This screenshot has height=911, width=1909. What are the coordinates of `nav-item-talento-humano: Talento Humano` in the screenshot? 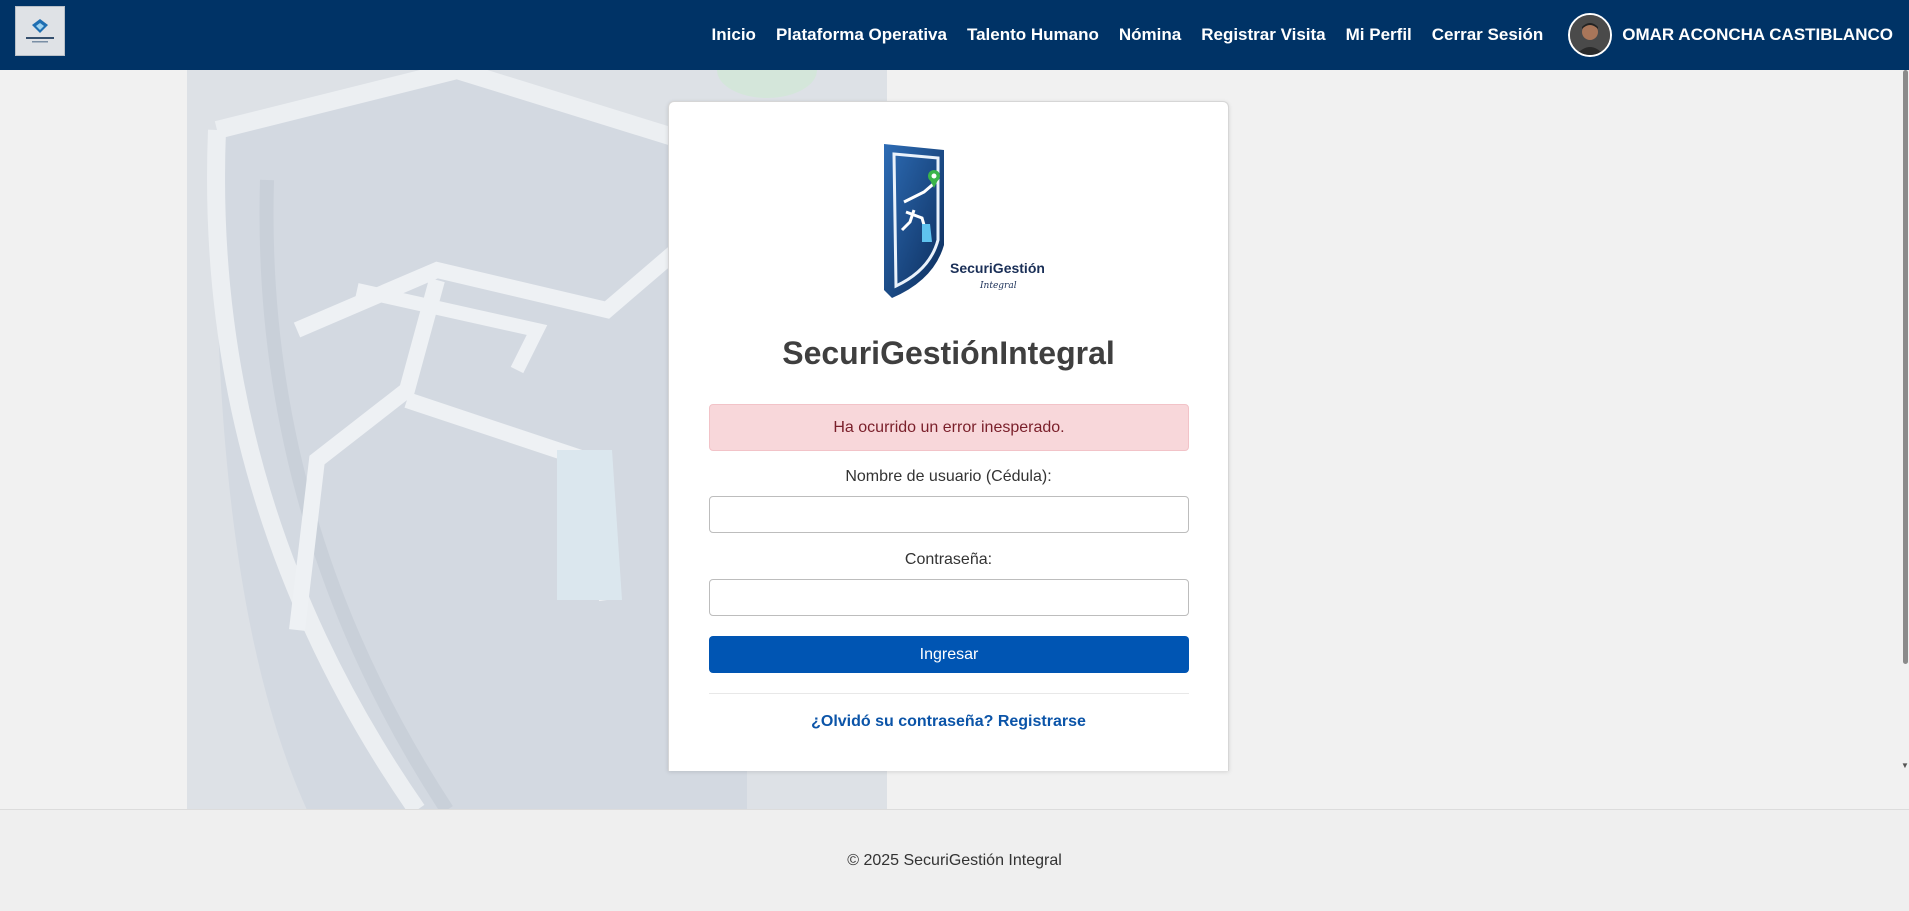 It's located at (1033, 35).